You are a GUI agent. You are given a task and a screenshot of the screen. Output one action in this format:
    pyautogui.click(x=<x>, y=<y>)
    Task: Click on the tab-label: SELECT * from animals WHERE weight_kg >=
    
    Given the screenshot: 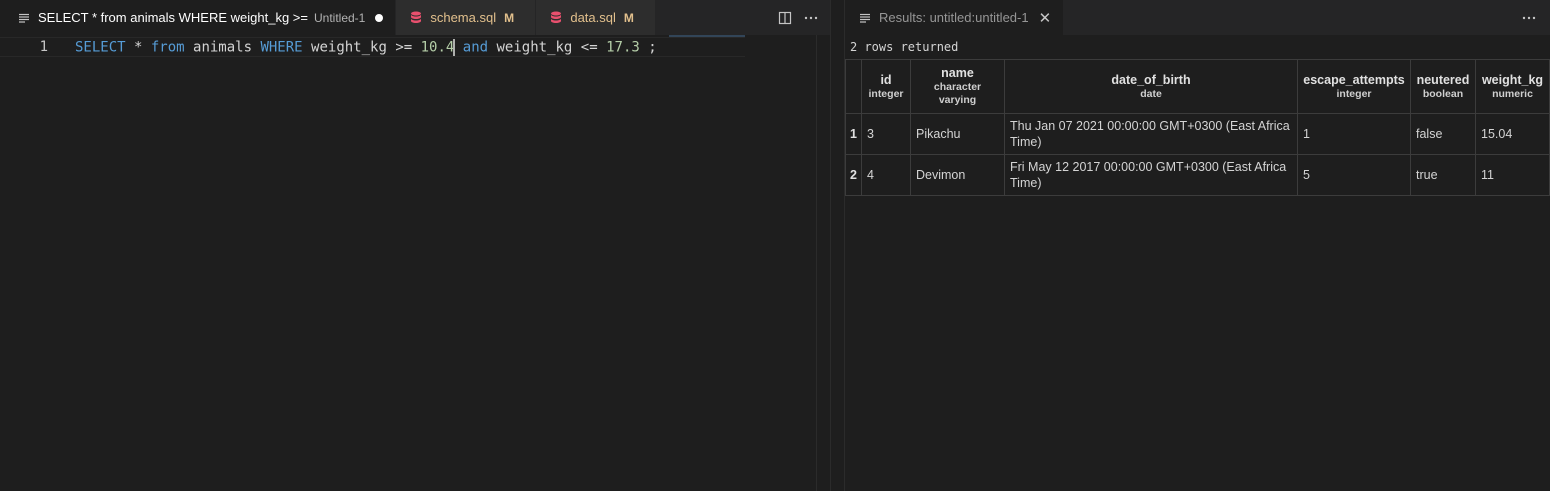 What is the action you would take?
    pyautogui.click(x=173, y=17)
    